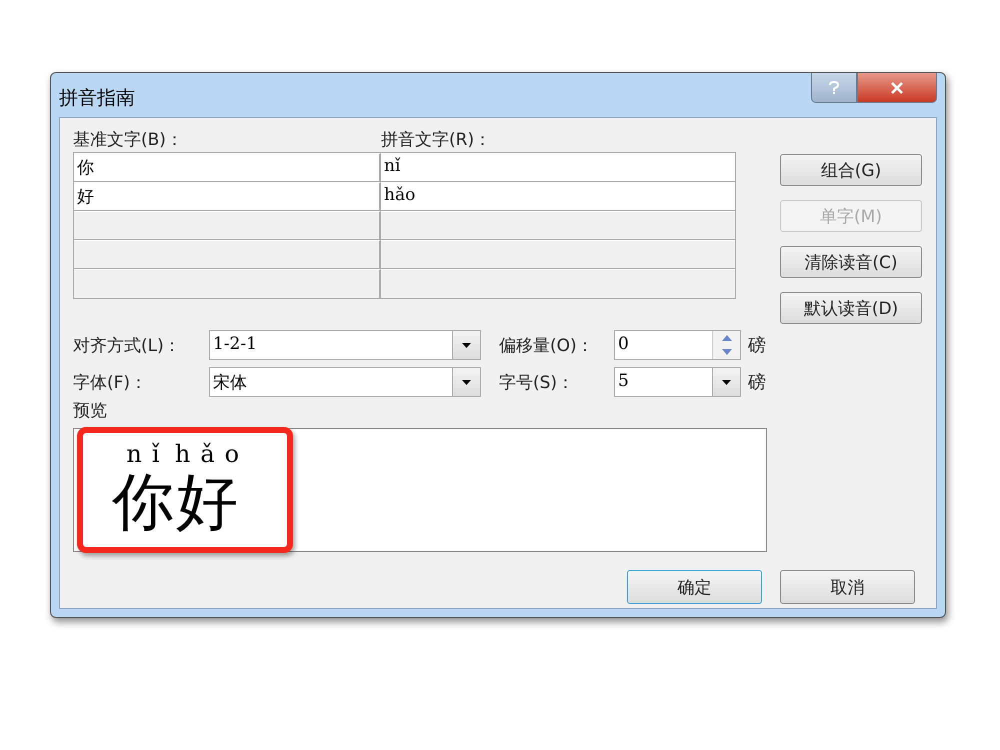 This screenshot has width=1000, height=750. Describe the element at coordinates (128, 139) in the screenshot. I see `column-label: 基准文字(B)：` at that location.